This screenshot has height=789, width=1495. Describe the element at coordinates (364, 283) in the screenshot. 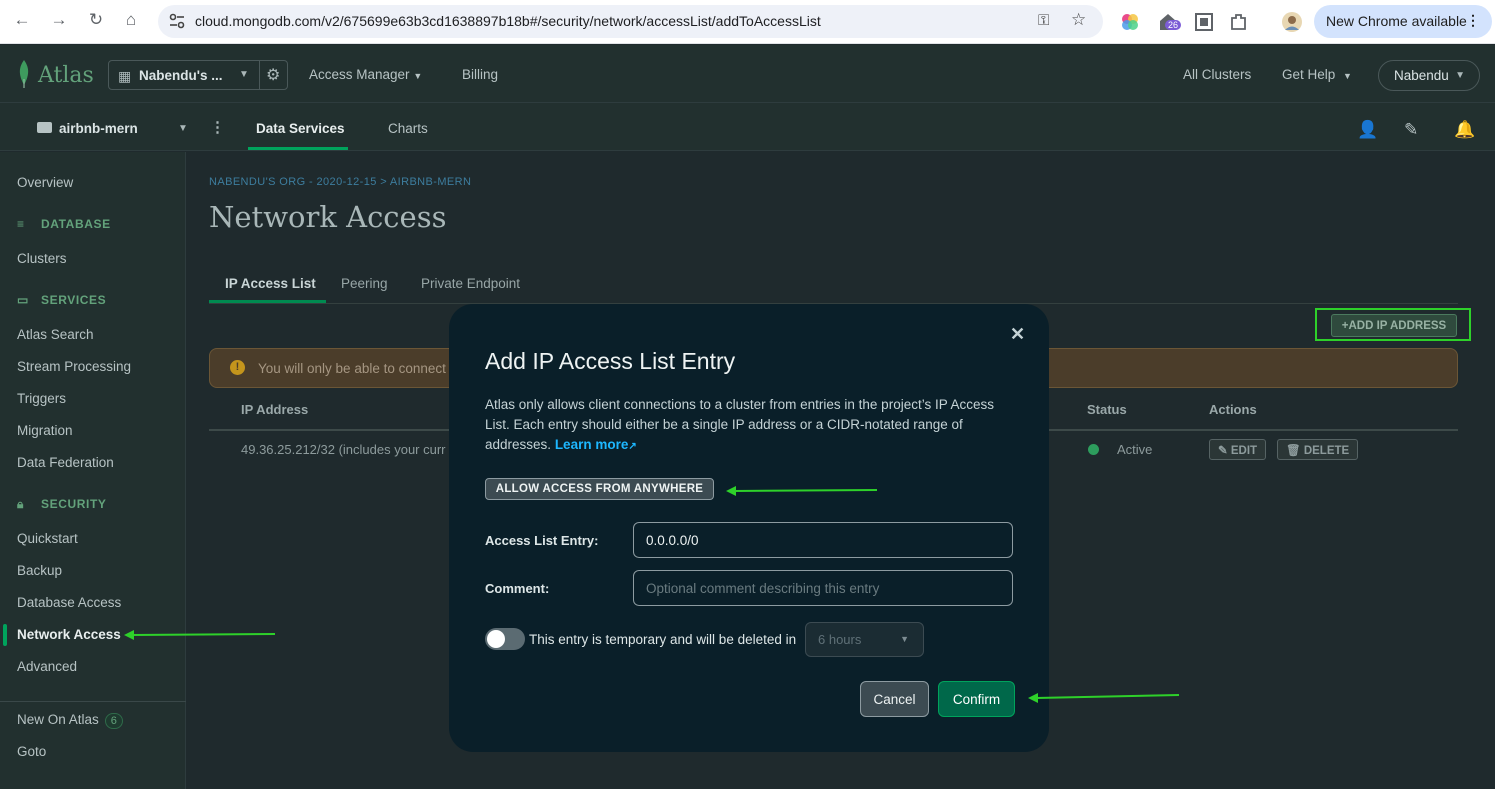

I see `tab-peering: Peering` at that location.